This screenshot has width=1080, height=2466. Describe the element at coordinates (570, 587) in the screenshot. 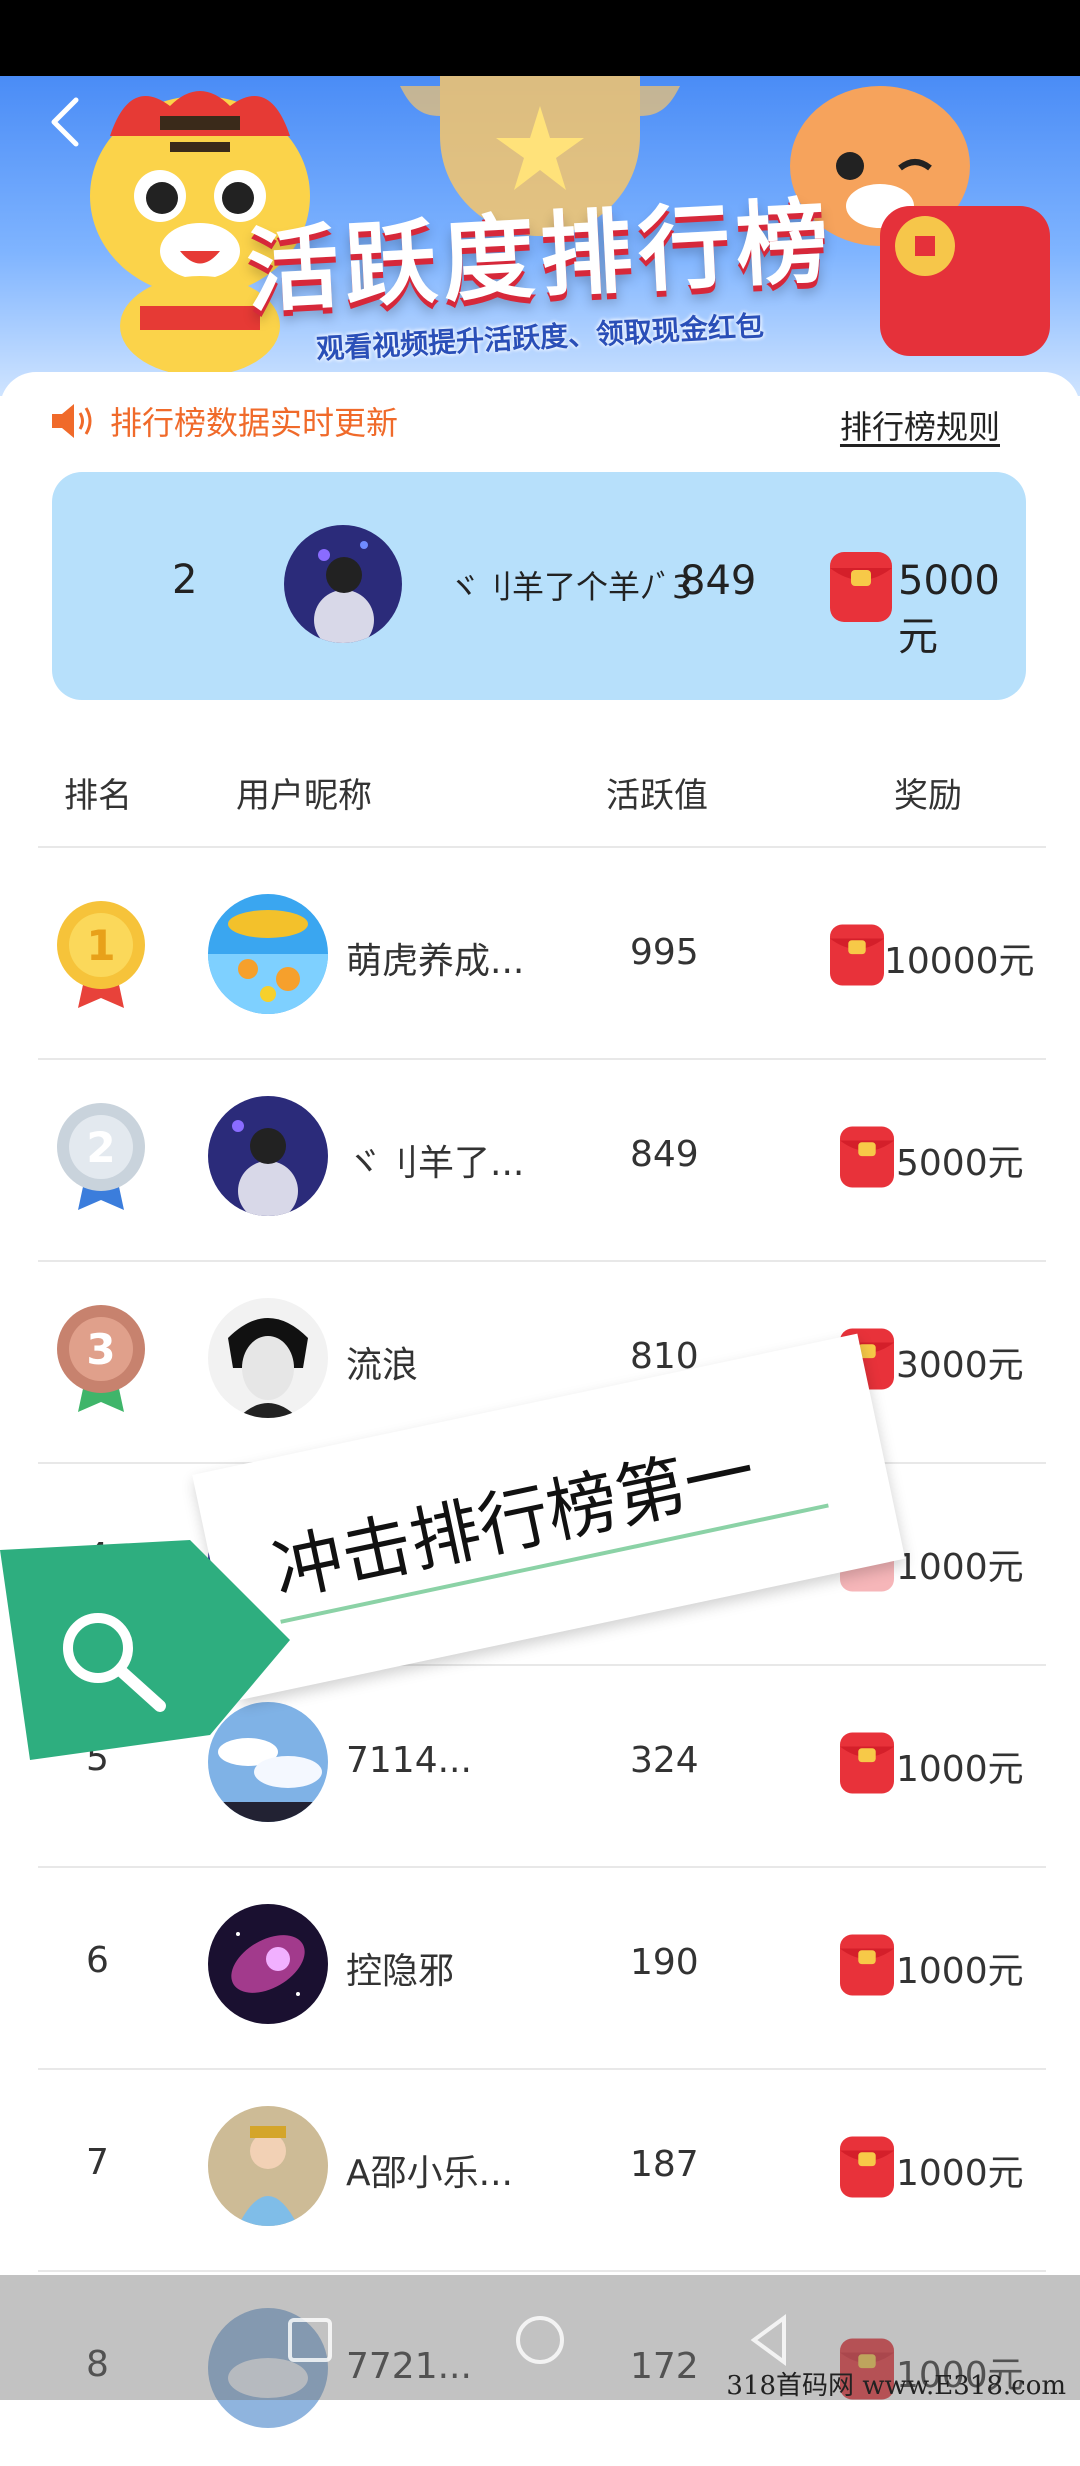

I see `my-nickname: ヾ刂羊了个羊ﾉﾞ3` at that location.